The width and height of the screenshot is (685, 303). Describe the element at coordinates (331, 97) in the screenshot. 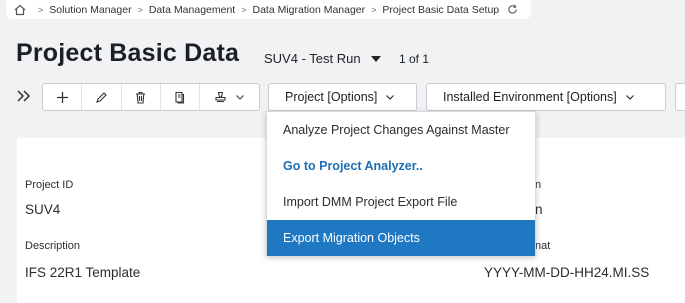

I see `project-options-label: Project [Options]` at that location.